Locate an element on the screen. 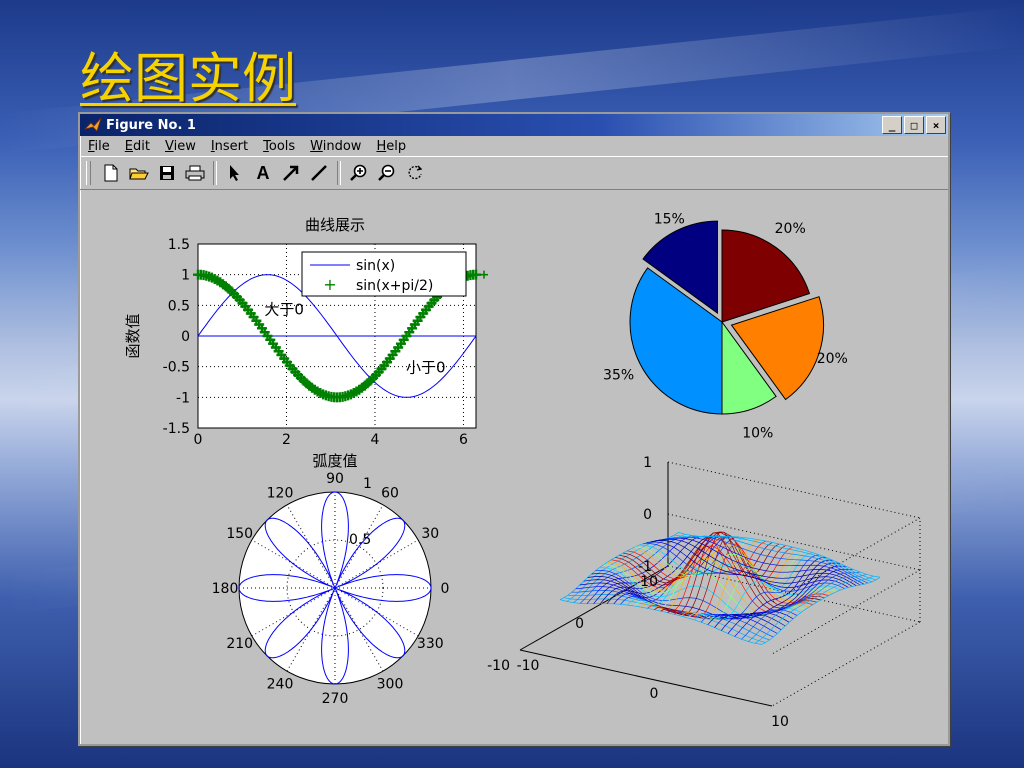  z-tick-label: 1 is located at coordinates (647, 463).